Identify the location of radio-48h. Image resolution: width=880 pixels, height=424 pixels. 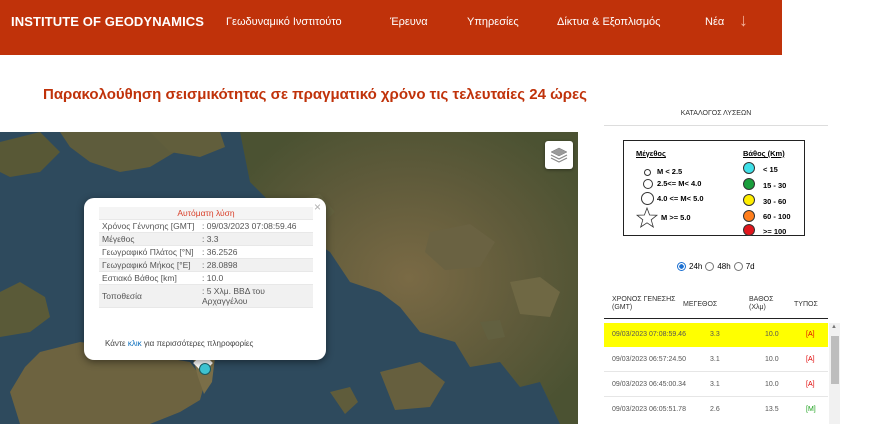
(710, 266).